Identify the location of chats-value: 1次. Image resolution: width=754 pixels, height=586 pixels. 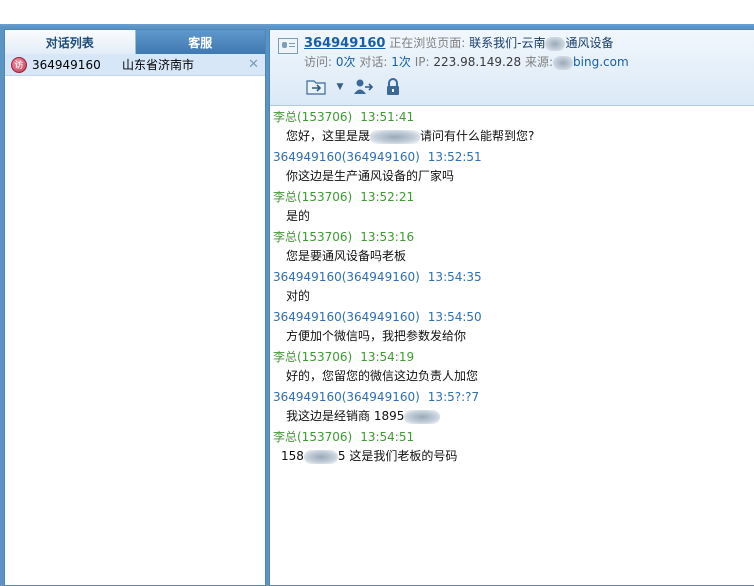
(401, 62).